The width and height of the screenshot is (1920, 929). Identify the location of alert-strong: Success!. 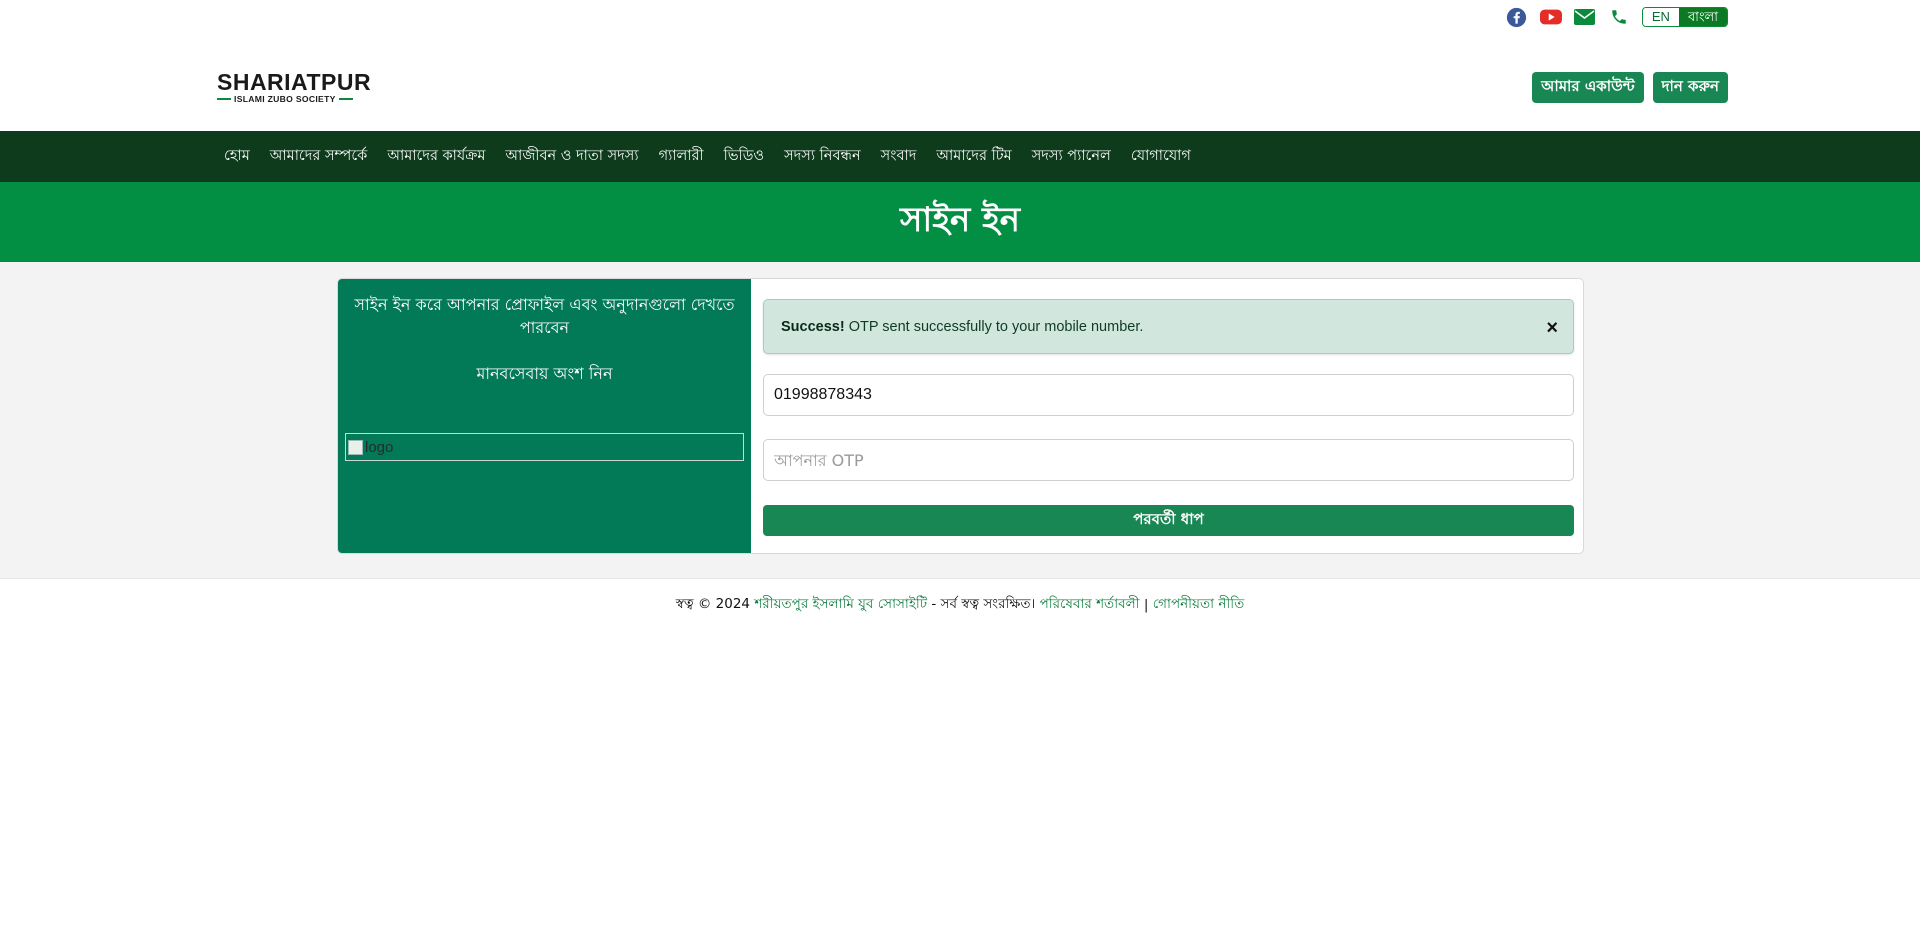
(813, 326).